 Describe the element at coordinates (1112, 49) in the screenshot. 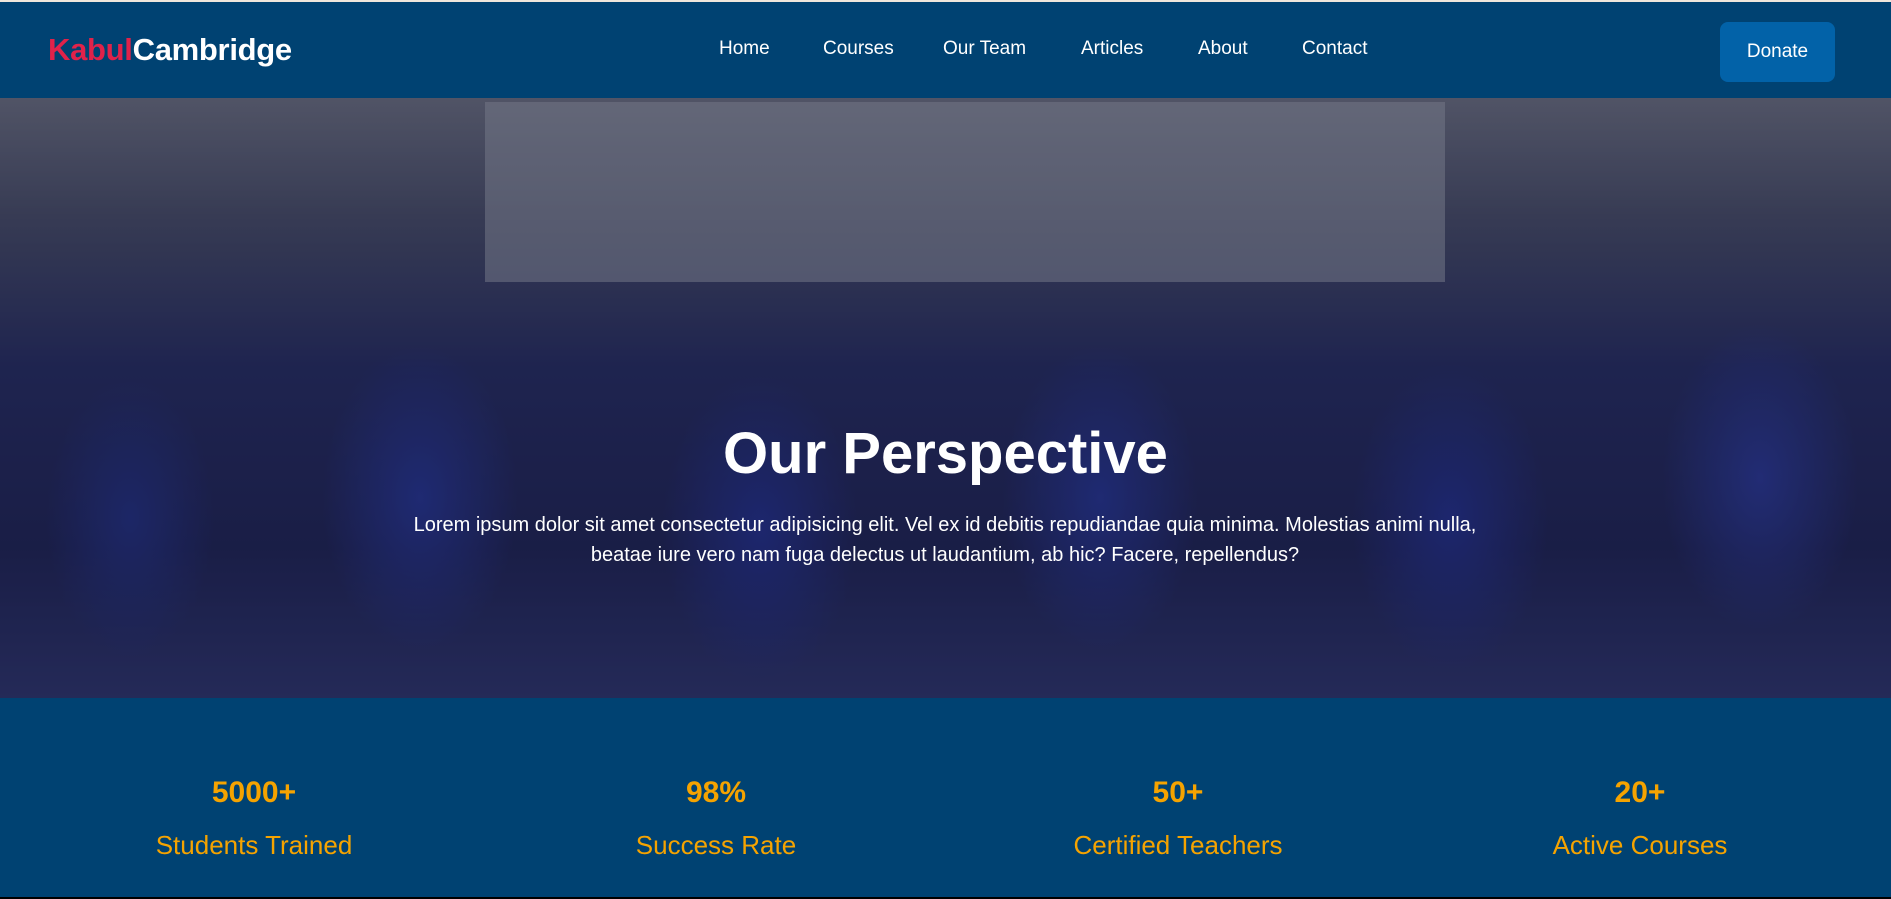

I see `nav-articles: Articles` at that location.